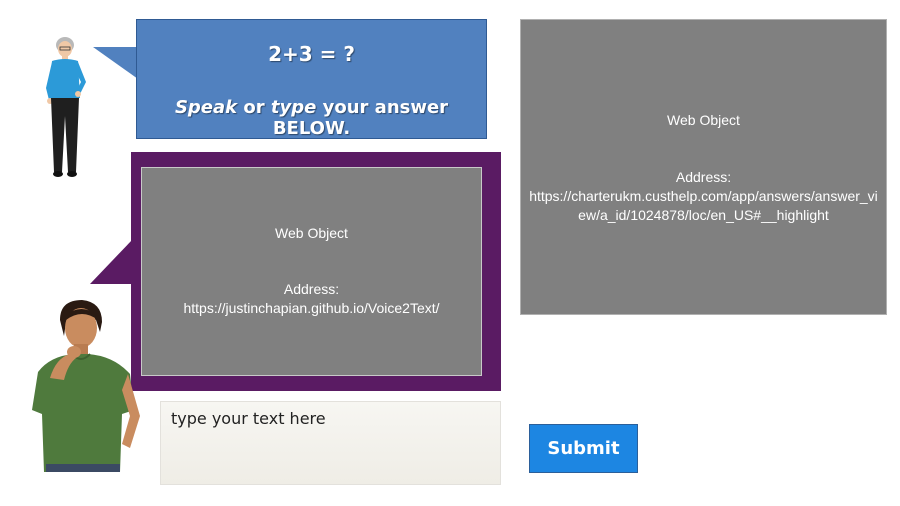  Describe the element at coordinates (583, 448) in the screenshot. I see `submit-button: Submit` at that location.